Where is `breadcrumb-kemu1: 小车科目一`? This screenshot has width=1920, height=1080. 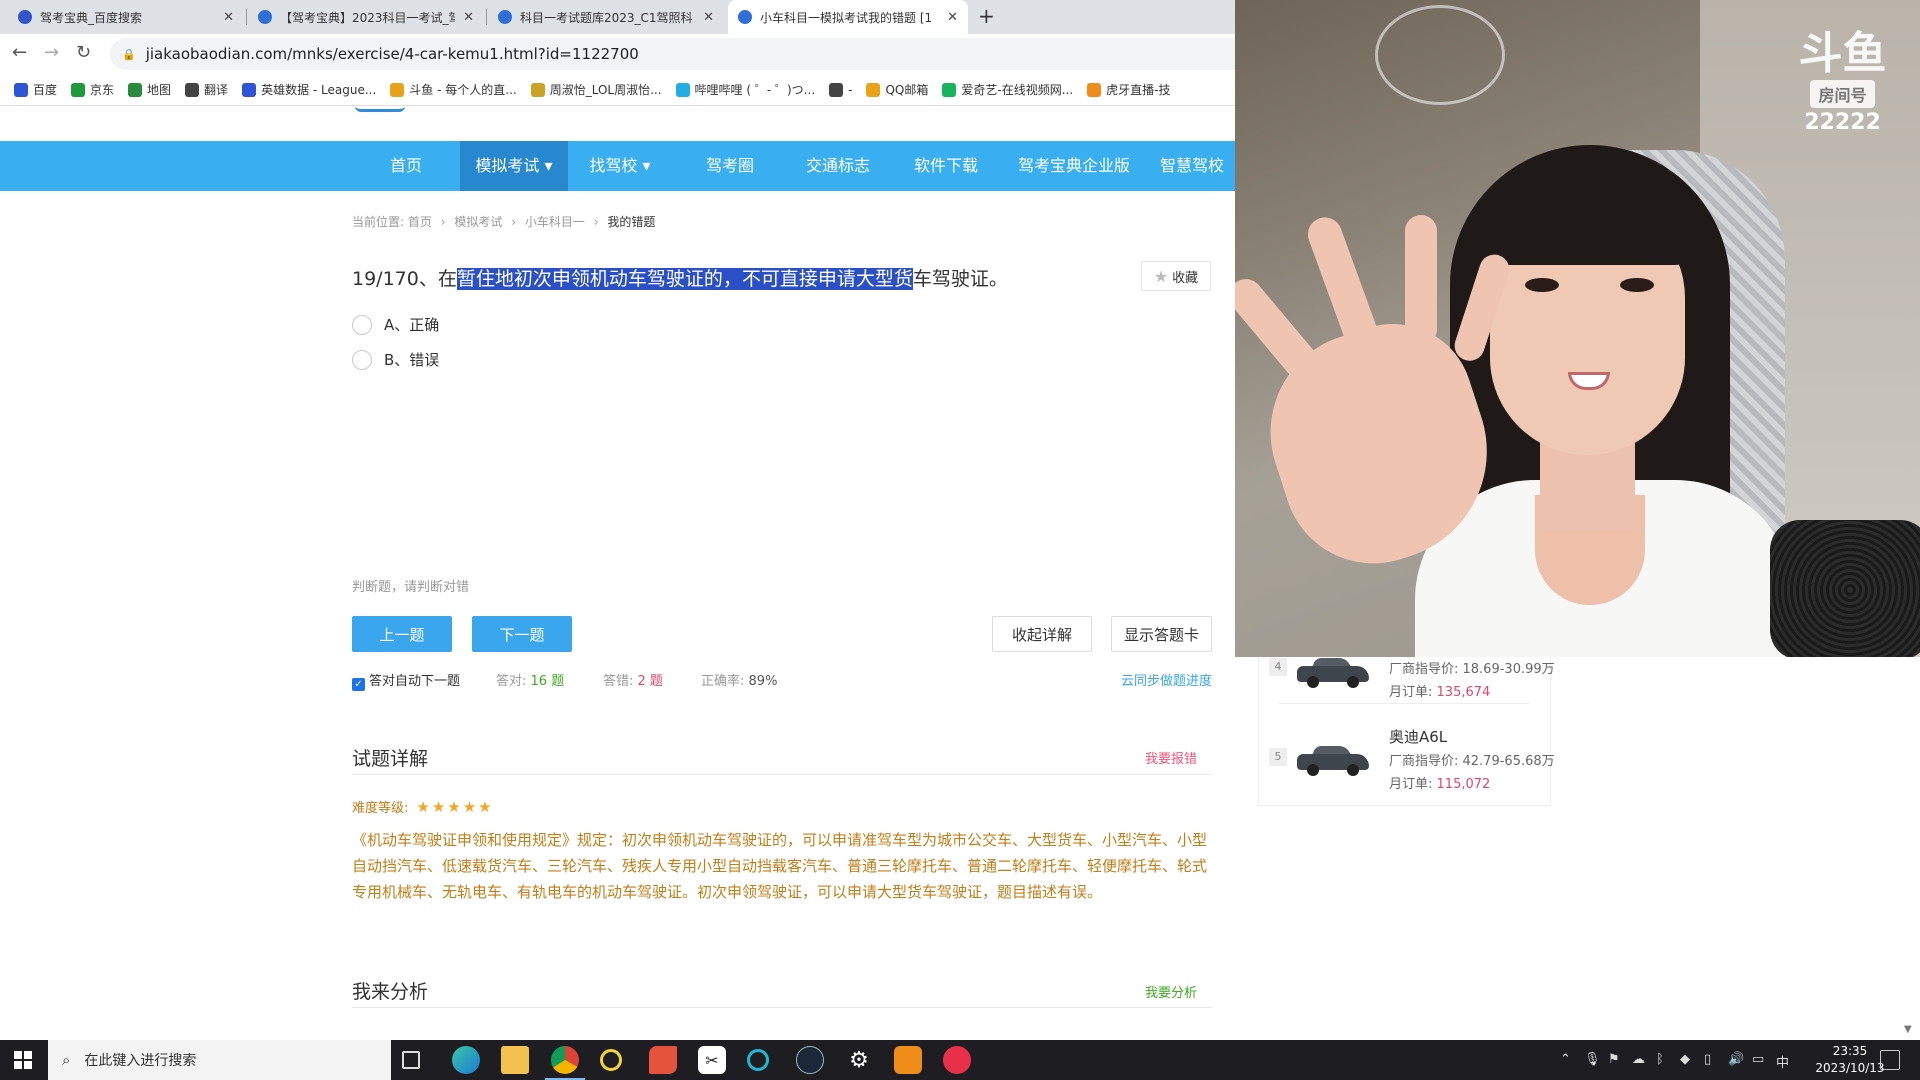
breadcrumb-kemu1: 小车科目一 is located at coordinates (555, 222).